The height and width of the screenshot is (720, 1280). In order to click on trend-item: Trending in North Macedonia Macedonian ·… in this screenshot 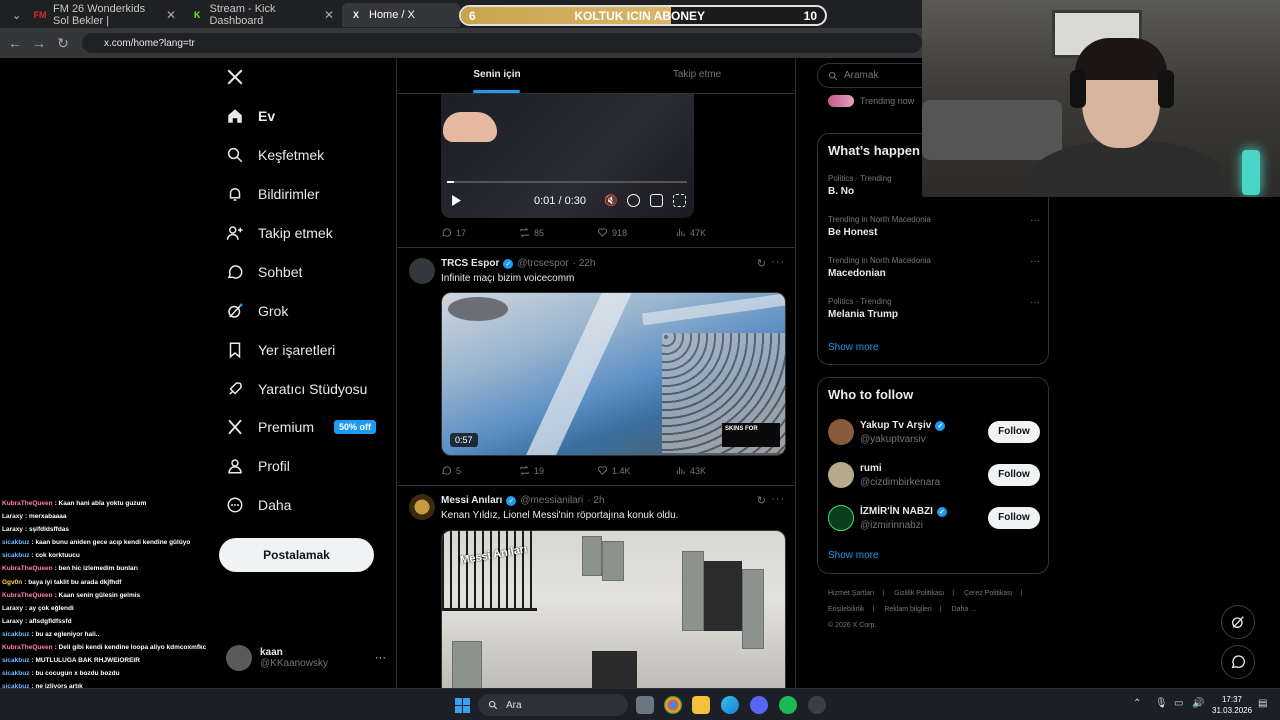, I will do `click(934, 267)`.